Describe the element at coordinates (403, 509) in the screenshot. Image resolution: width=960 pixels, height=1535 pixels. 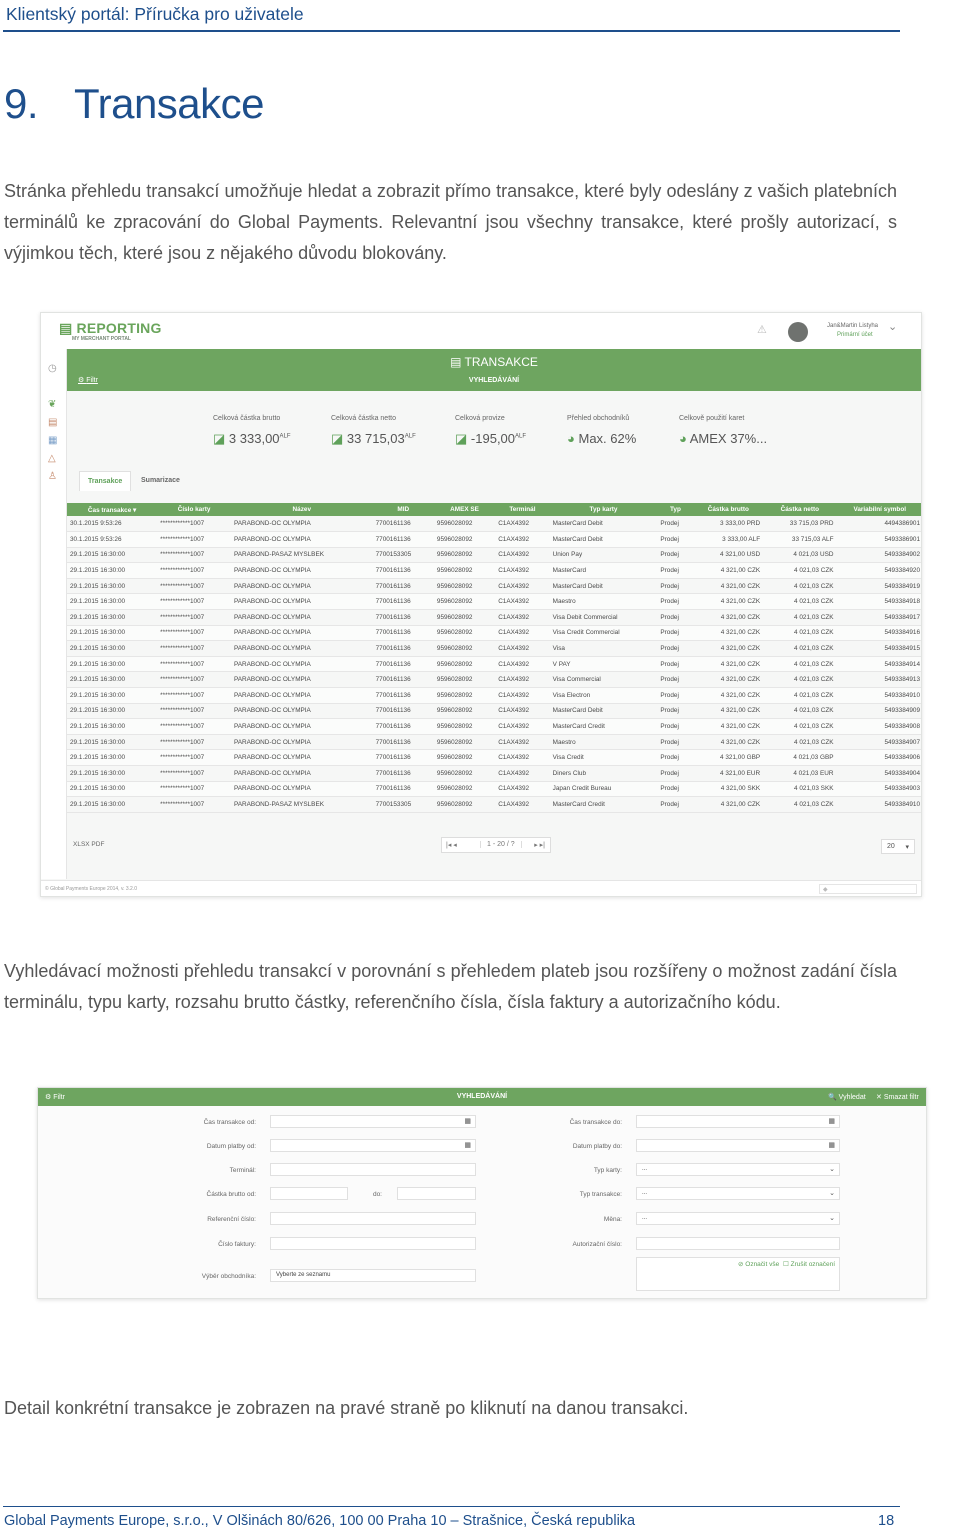
I see `column-header: MID` at that location.